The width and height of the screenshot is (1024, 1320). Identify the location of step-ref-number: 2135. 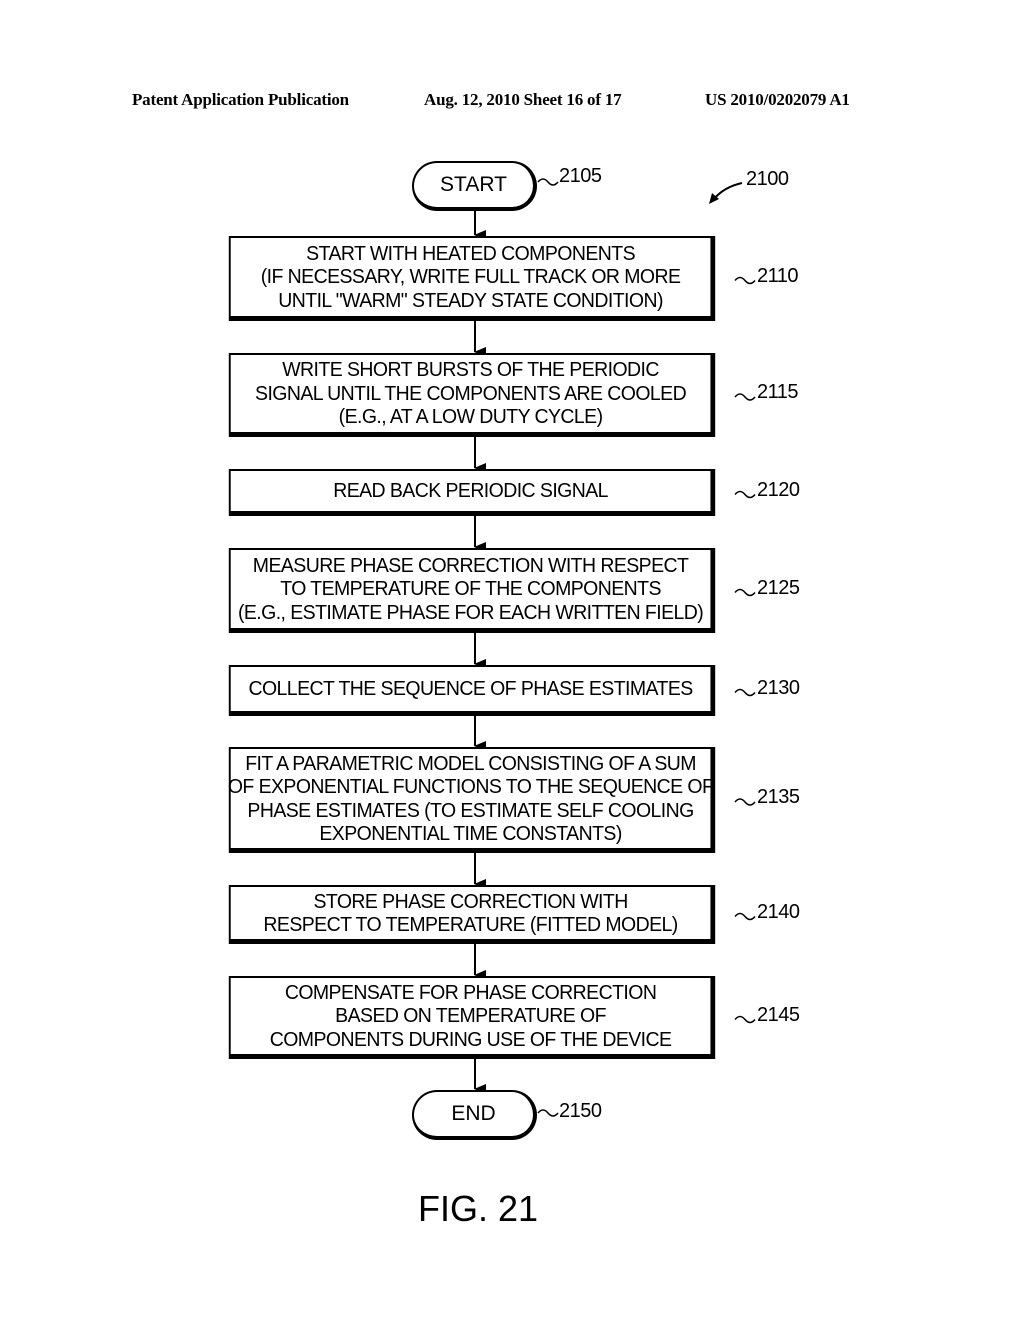
(778, 797).